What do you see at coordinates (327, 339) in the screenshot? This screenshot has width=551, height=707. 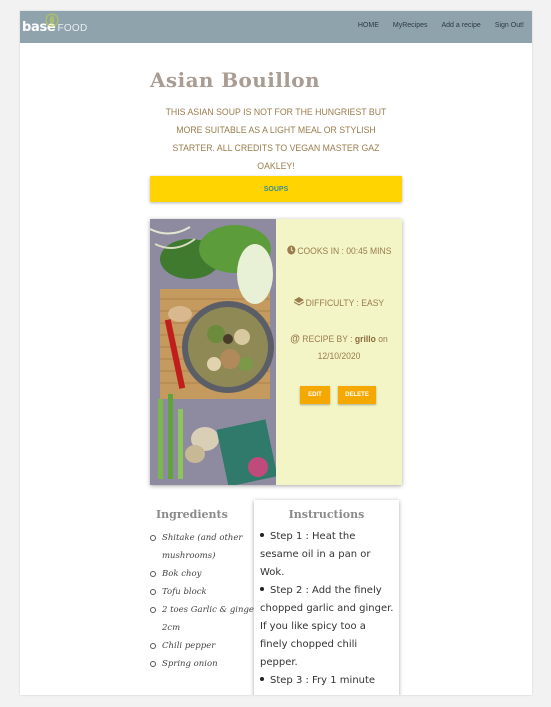 I see `recipe-by-label: RECIPE BY :` at bounding box center [327, 339].